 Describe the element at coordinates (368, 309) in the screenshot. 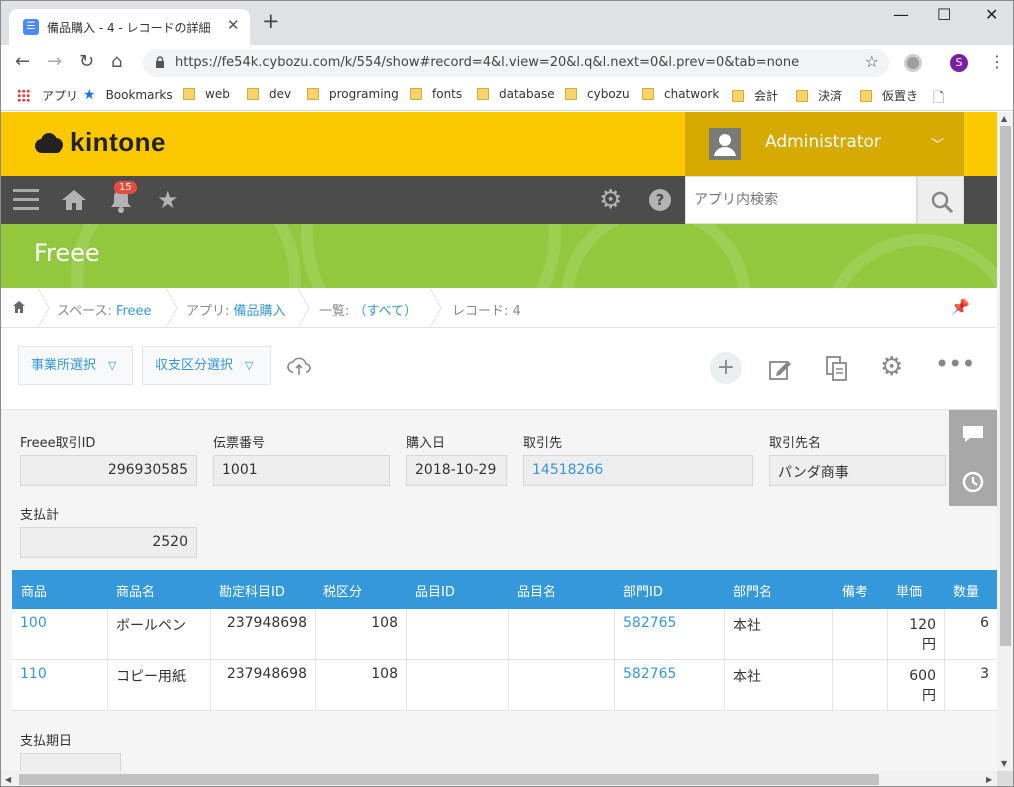

I see `breadcrumb-list: 一覧: （すべて）` at that location.